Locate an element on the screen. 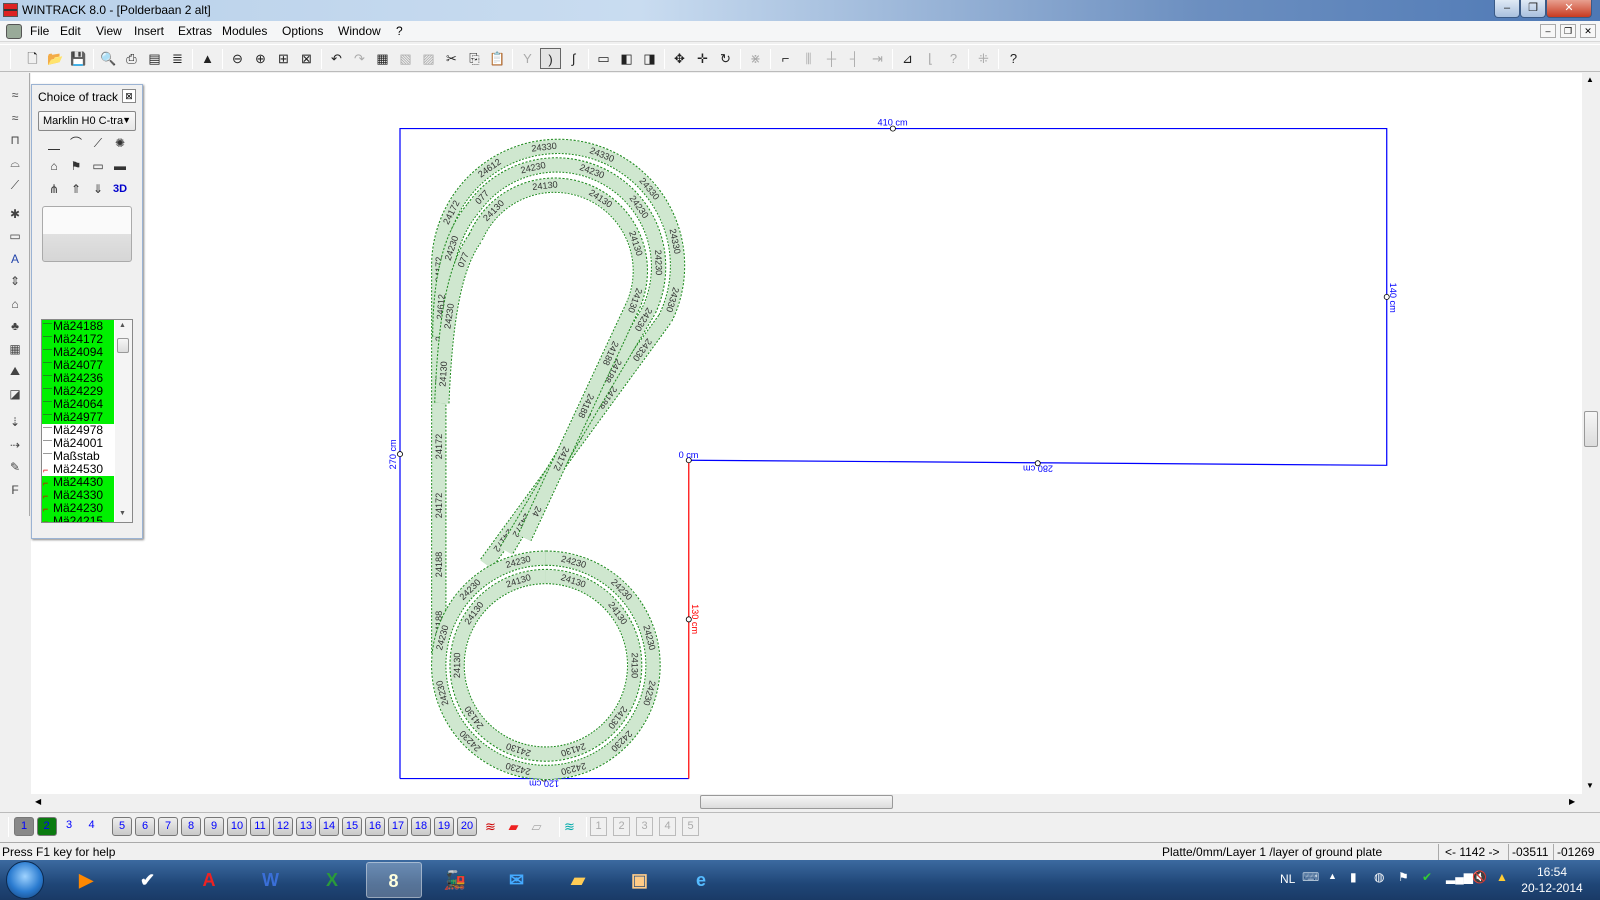 Image resolution: width=1600 pixels, height=900 pixels. contour-icon: ◪ is located at coordinates (15, 394).